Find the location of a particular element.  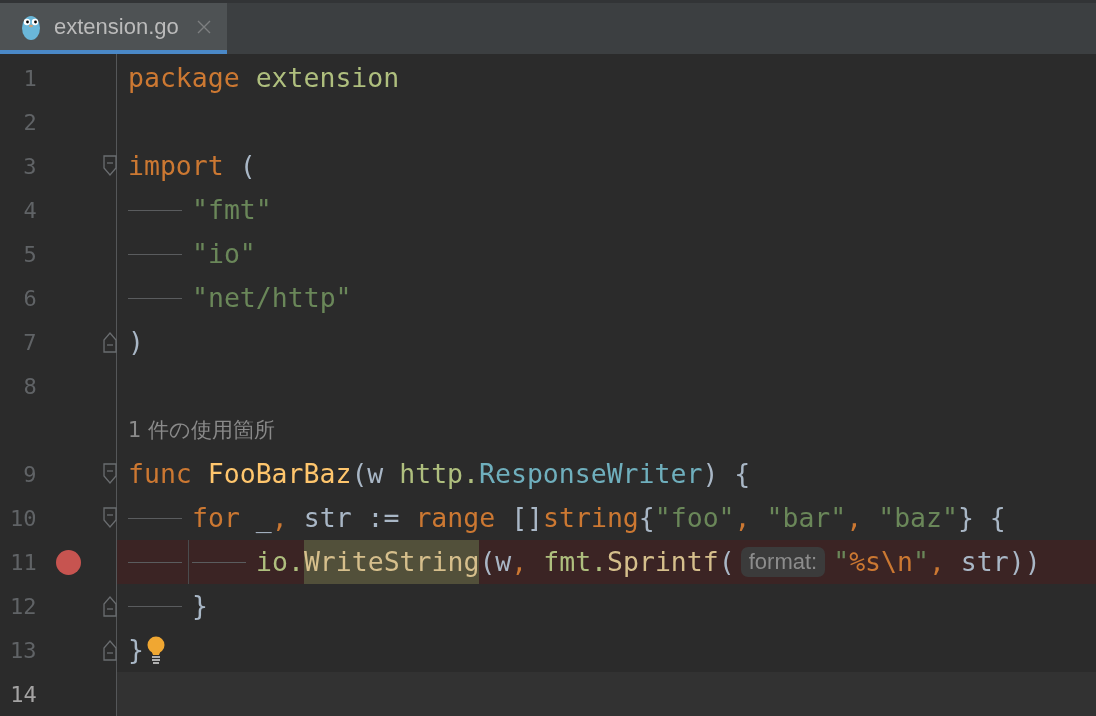

line-number: 9 is located at coordinates (29, 474).